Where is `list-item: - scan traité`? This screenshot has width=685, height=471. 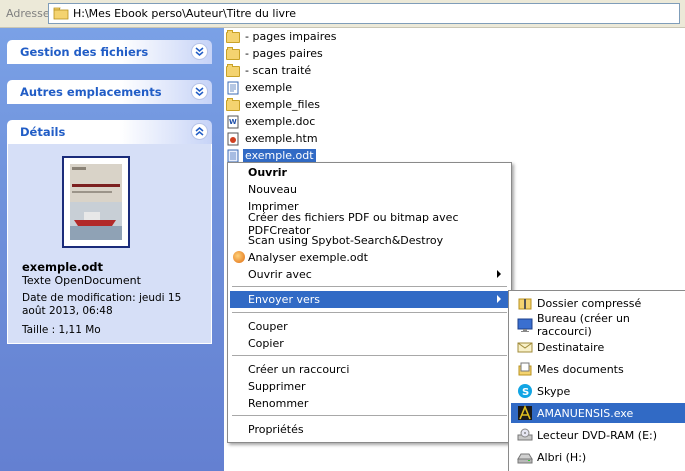
list-item: - scan traité is located at coordinates (269, 70).